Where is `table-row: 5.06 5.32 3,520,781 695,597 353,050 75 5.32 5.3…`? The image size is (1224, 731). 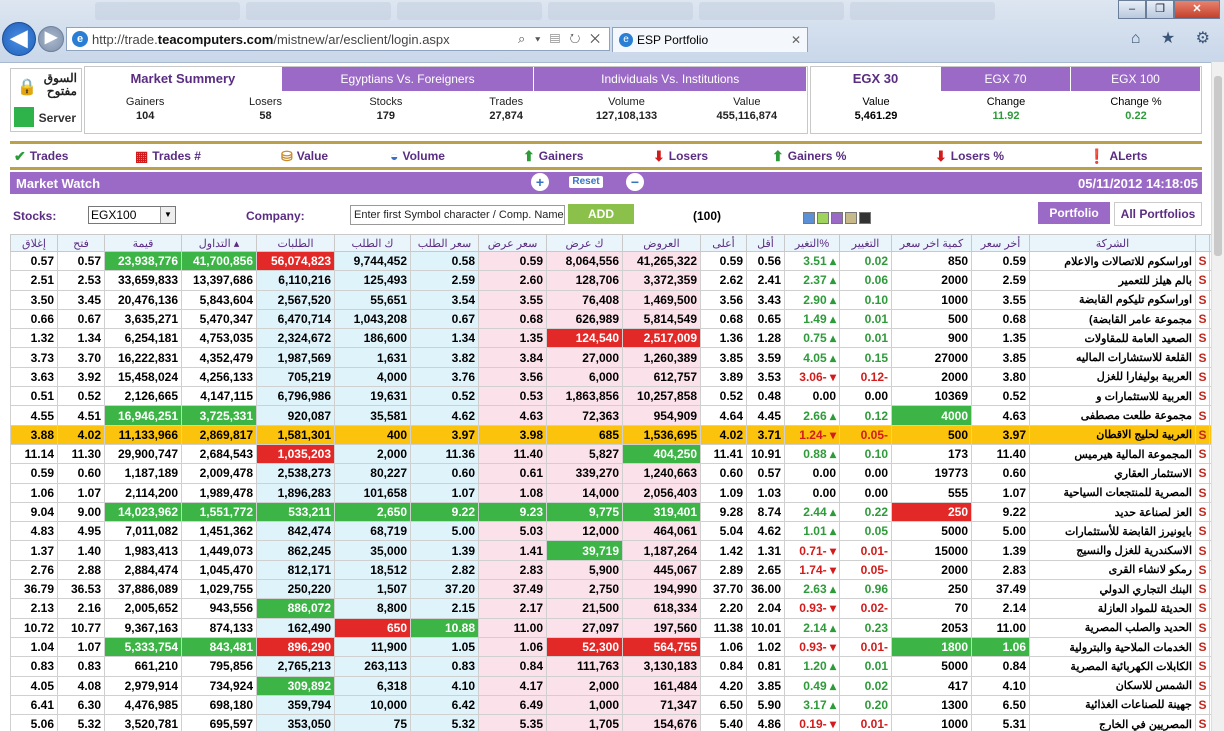
table-row: 5.06 5.32 3,520,781 695,597 353,050 75 5.32 5.3… is located at coordinates (611, 722).